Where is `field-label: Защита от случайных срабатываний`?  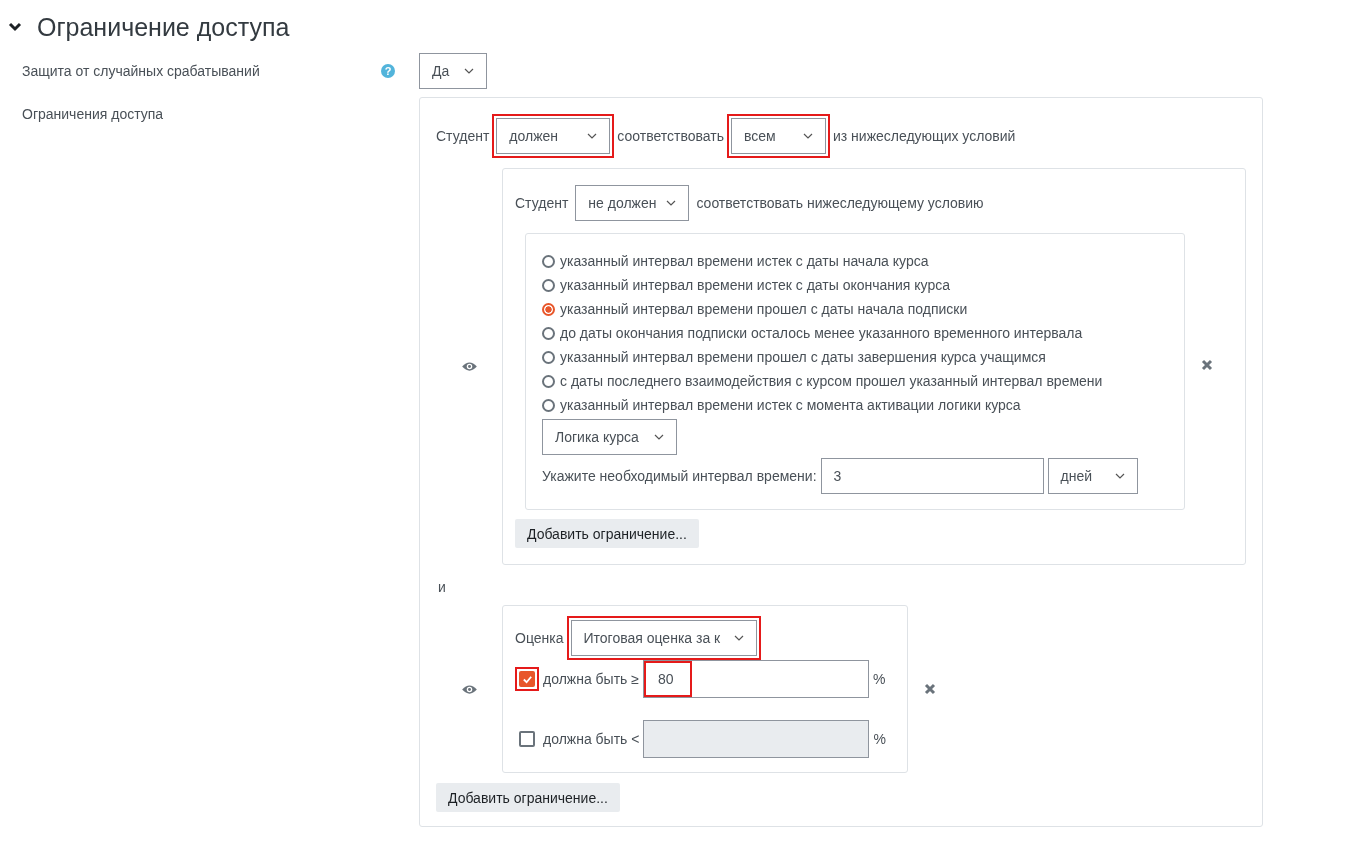
field-label: Защита от случайных срабатываний is located at coordinates (141, 71).